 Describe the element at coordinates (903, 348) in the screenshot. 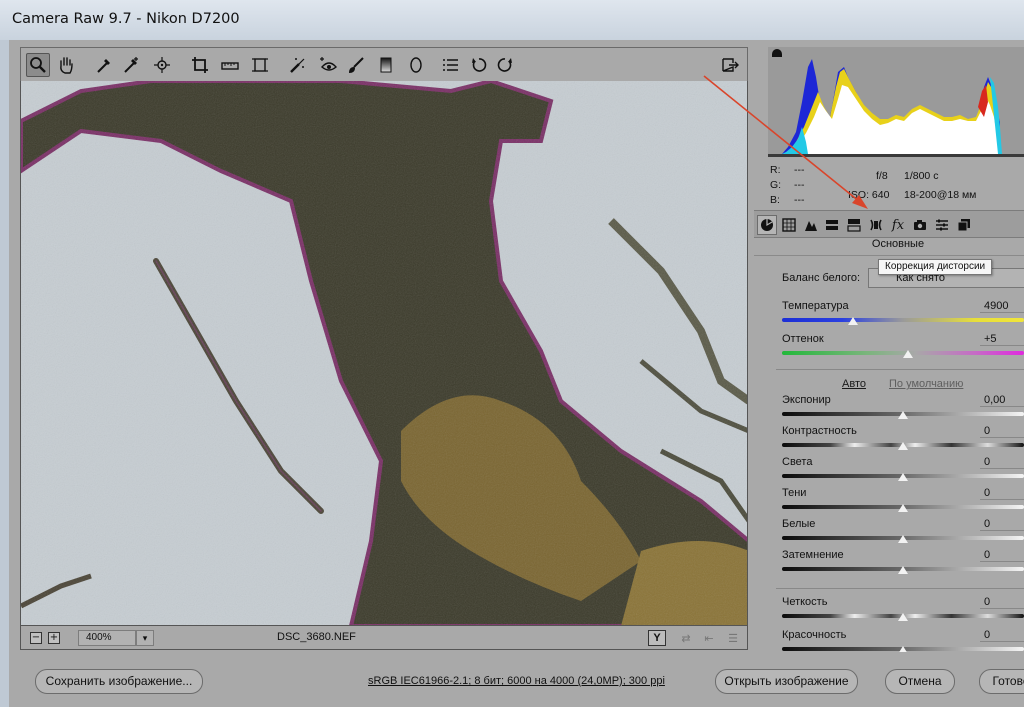

I see `slider-row: Оттенок +5` at that location.